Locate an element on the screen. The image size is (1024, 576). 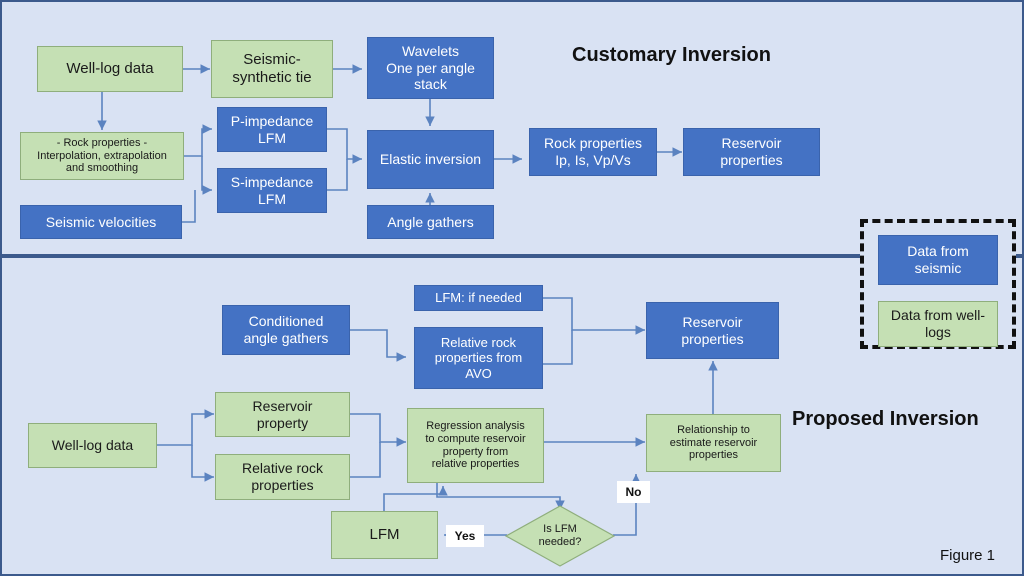
legend-label: Data from seismic is located at coordinates (938, 259).